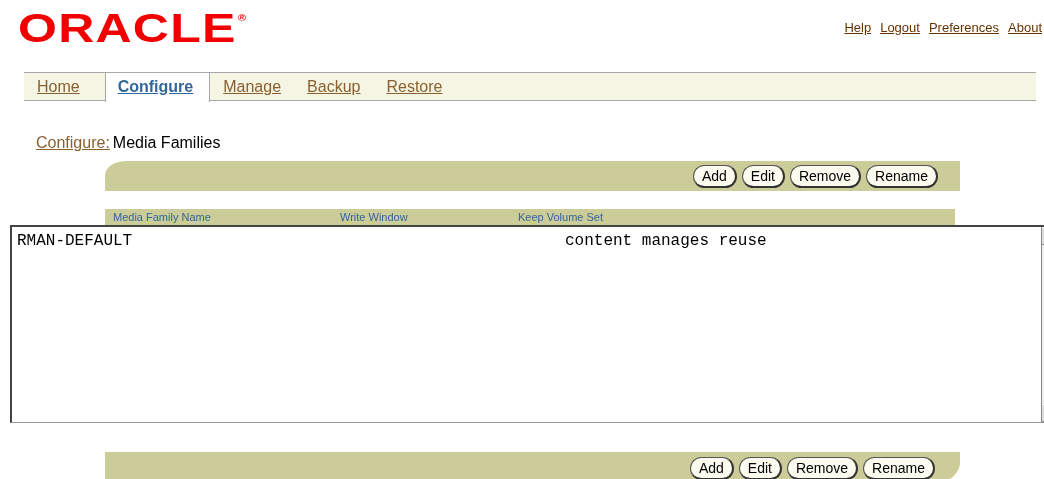 This screenshot has width=1044, height=479. I want to click on nav-tab: Home, so click(58, 86).